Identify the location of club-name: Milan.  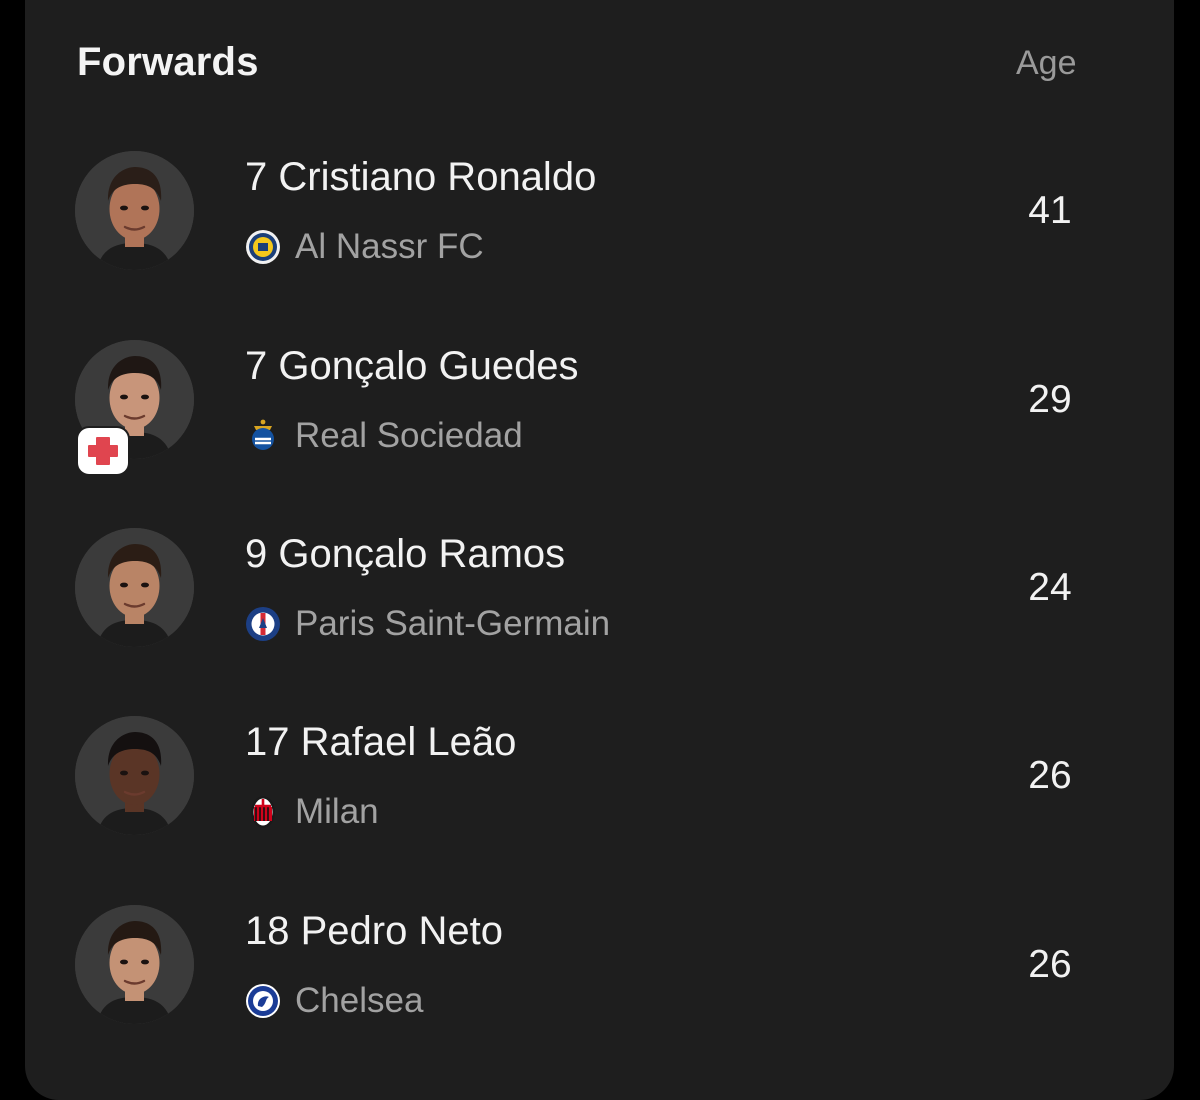
(337, 811).